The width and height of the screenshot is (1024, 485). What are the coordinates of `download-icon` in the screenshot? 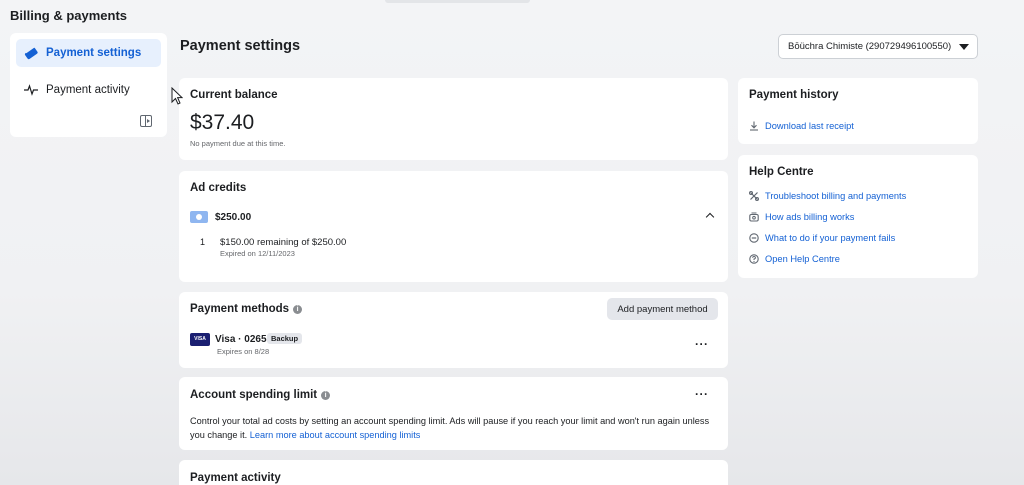 It's located at (754, 126).